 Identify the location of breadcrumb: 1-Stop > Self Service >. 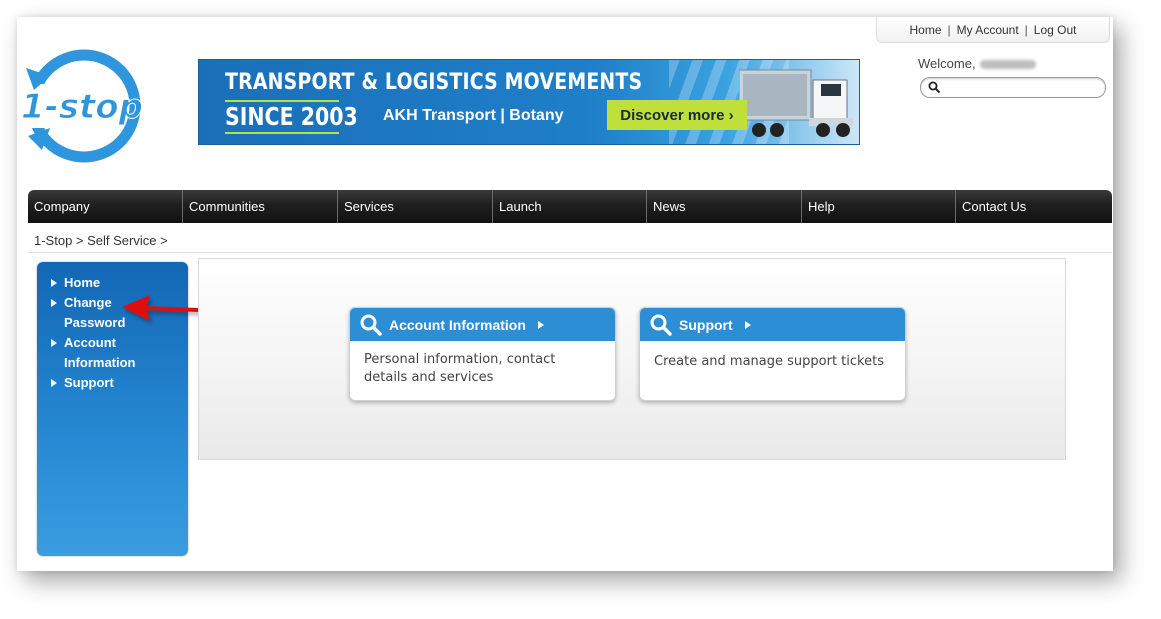
(101, 240).